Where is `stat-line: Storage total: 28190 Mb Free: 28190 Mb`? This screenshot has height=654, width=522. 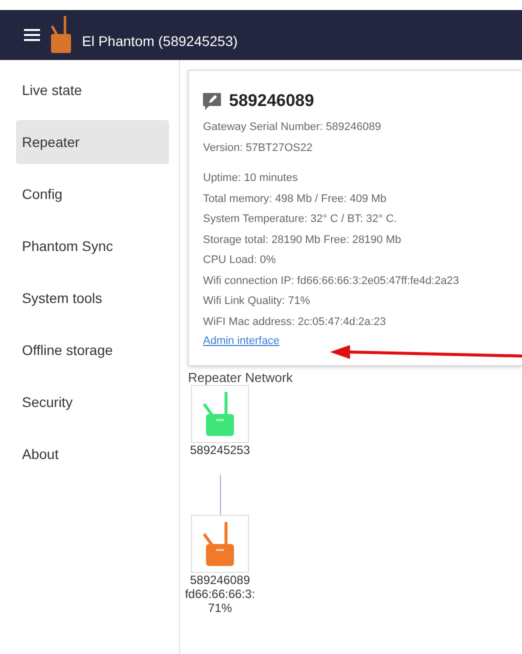
stat-line: Storage total: 28190 Mb Free: 28190 Mb is located at coordinates (302, 240).